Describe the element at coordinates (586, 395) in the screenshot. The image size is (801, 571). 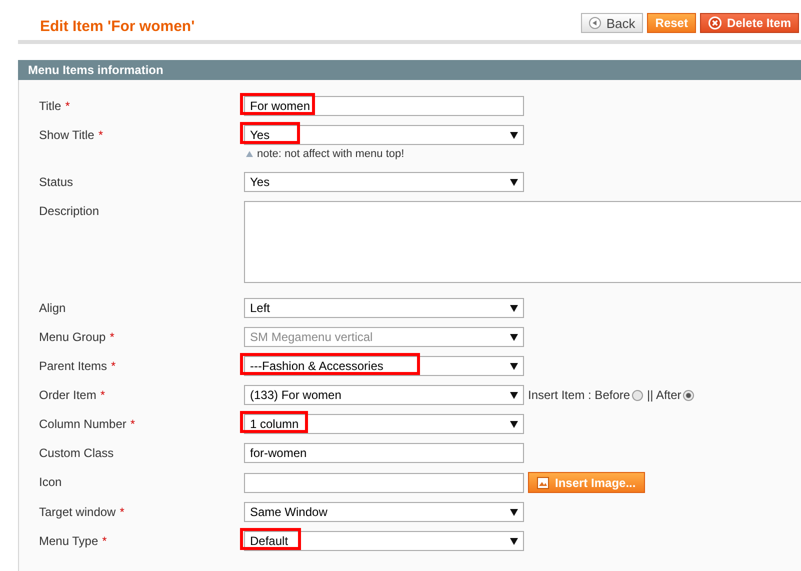
I see `radio-option: Insert Item : Before` at that location.